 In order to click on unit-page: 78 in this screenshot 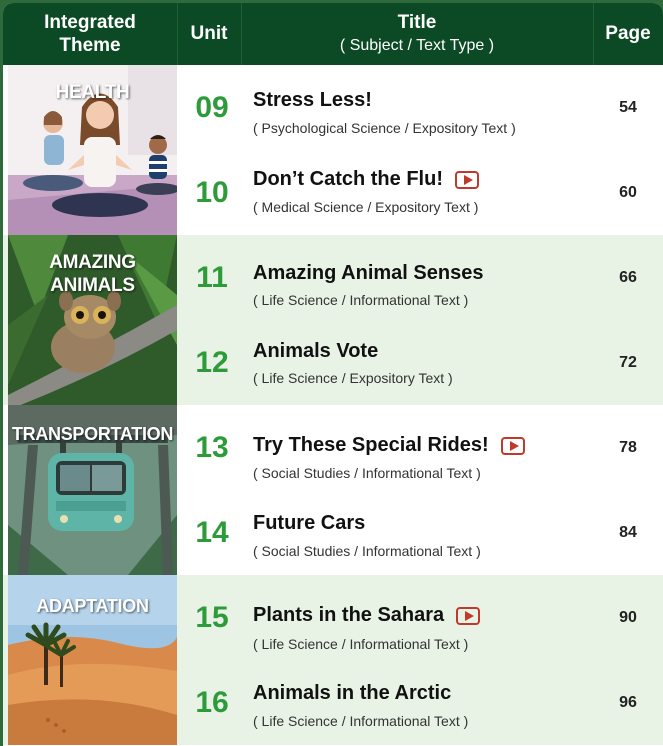, I will do `click(628, 447)`.